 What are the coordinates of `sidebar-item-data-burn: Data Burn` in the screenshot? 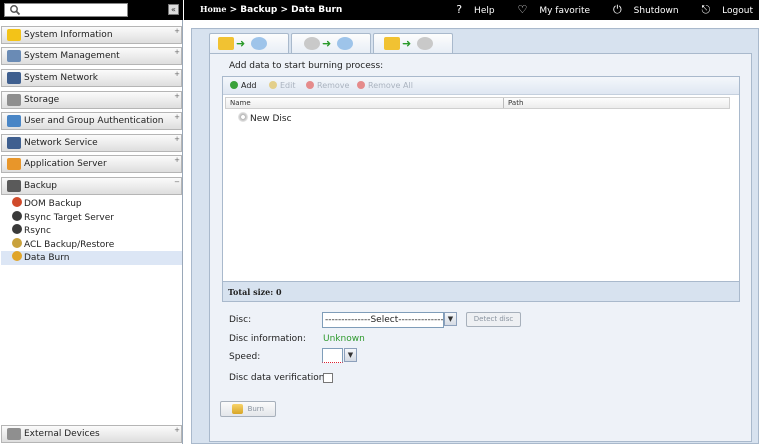 It's located at (40, 257).